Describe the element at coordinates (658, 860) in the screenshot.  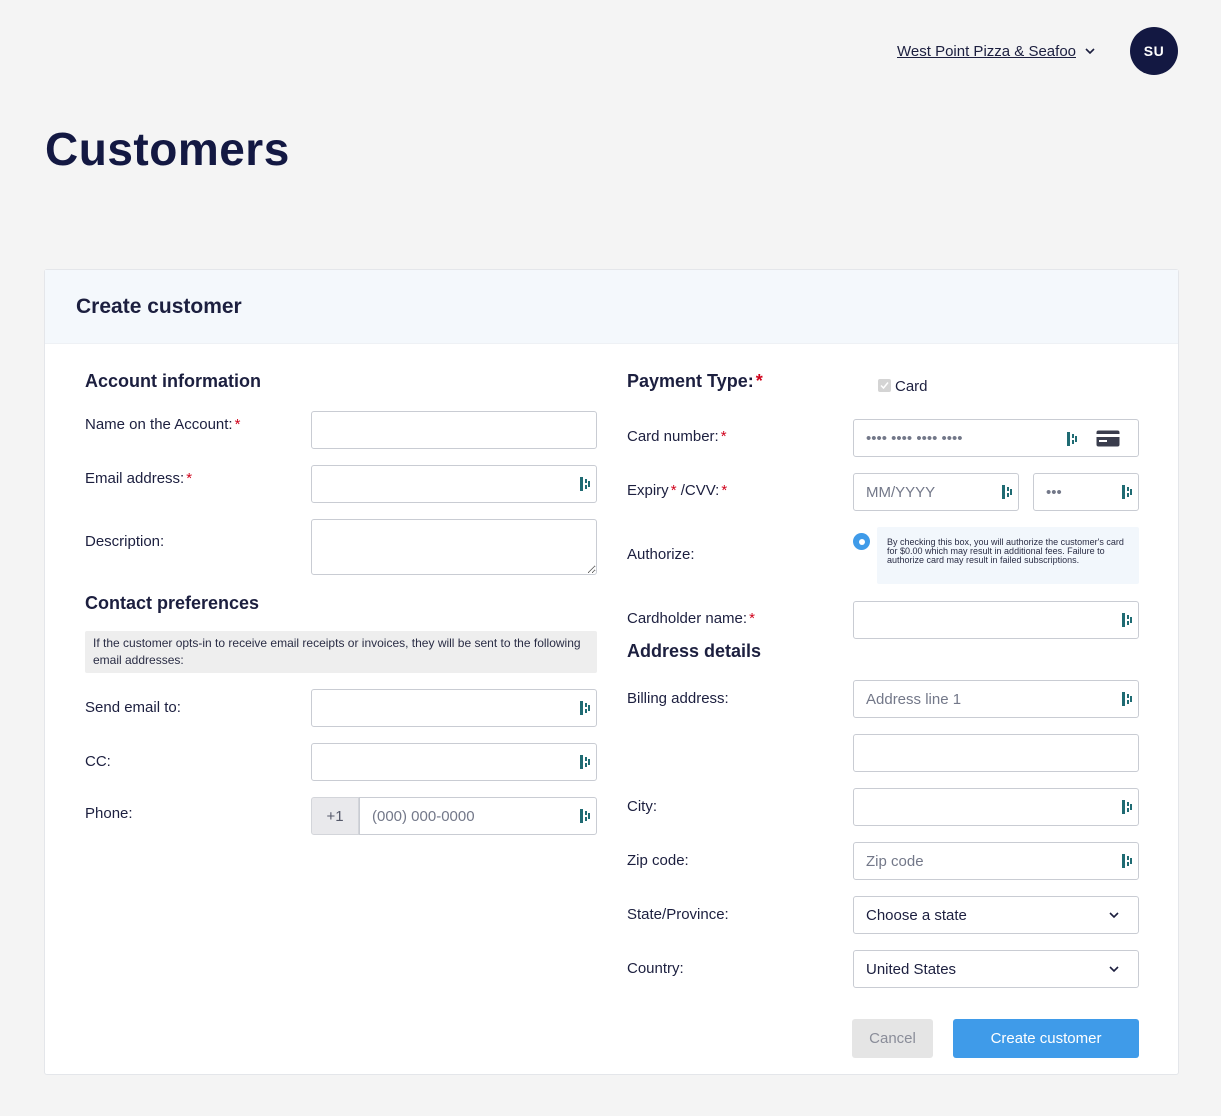
I see `zip-label: Zip code:` at that location.